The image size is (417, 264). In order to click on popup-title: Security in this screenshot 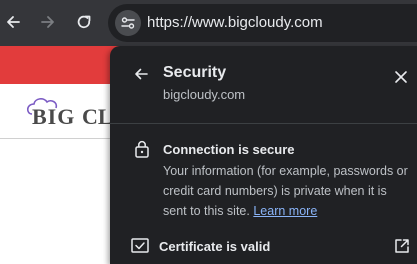, I will do `click(195, 72)`.